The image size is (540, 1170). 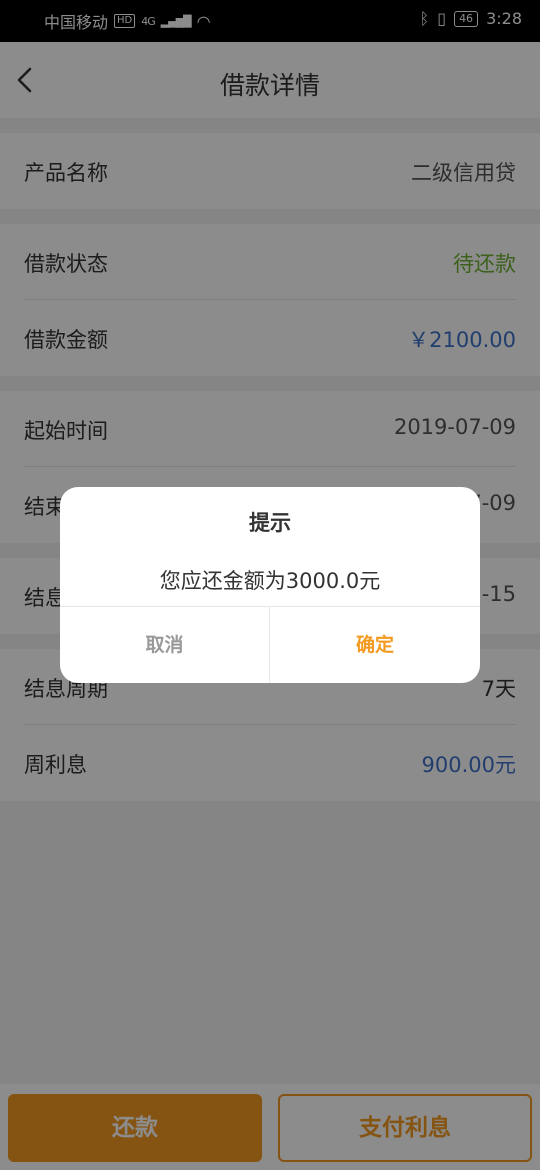 I want to click on confirm-dialog: 提示 您应还金额为3000.0元 取消 确定, so click(x=270, y=585).